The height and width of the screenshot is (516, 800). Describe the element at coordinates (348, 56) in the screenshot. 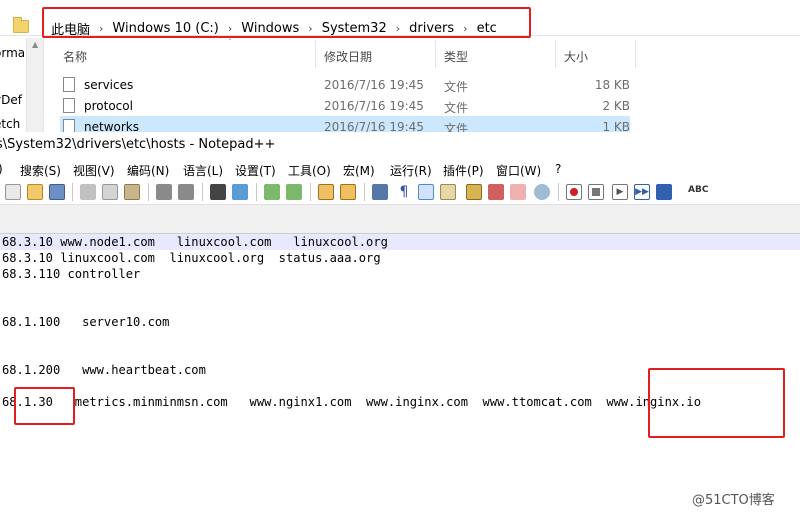

I see `column-date: 修改日期` at that location.